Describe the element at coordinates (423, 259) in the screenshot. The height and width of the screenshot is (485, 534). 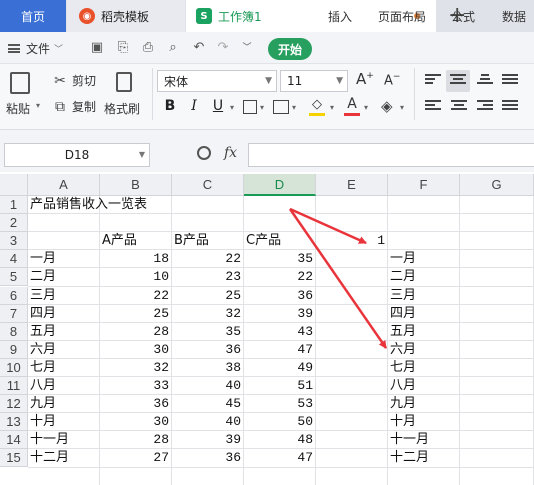
I see `cell-f4-month: 一月` at that location.